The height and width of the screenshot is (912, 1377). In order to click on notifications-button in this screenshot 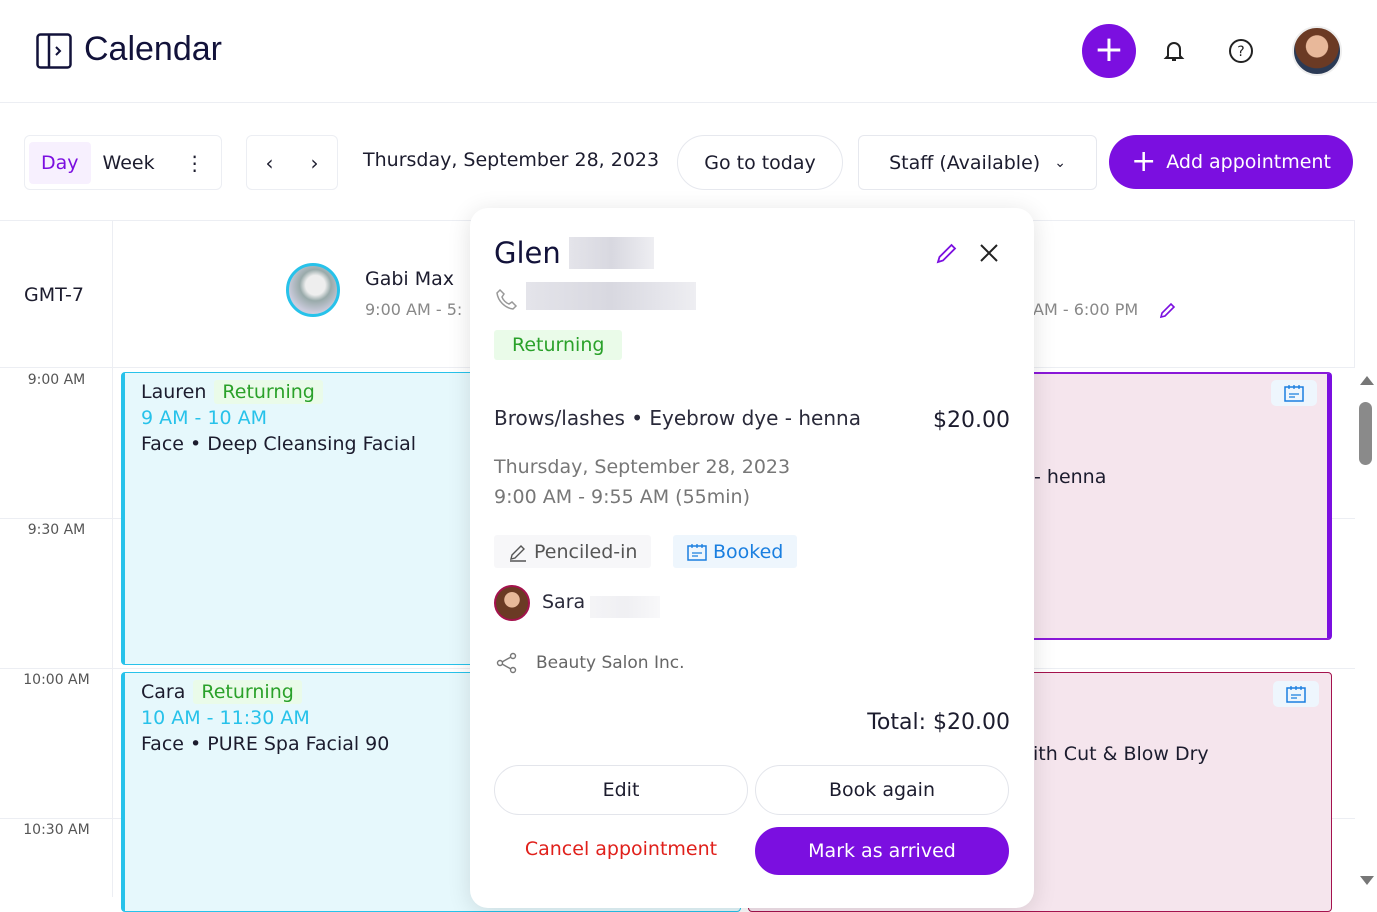, I will do `click(1174, 51)`.